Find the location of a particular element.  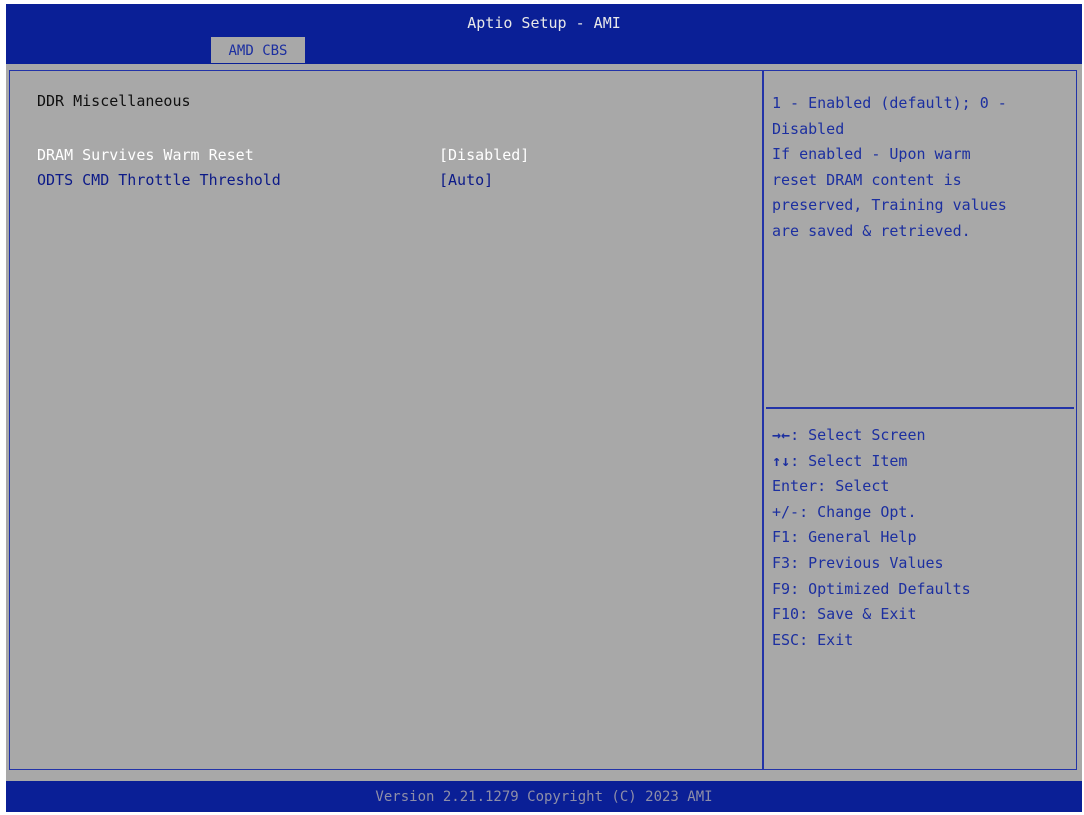

help-line: preserved, Training values is located at coordinates (889, 205).